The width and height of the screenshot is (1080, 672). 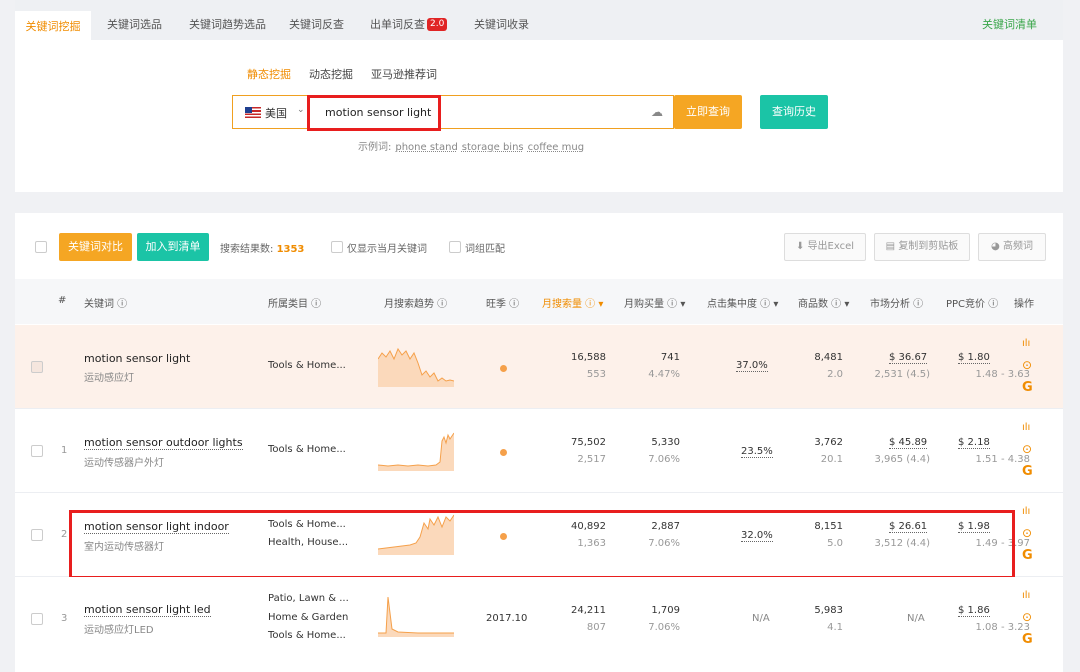 I want to click on tab-keyword-selection: 关键词选品, so click(x=134, y=25).